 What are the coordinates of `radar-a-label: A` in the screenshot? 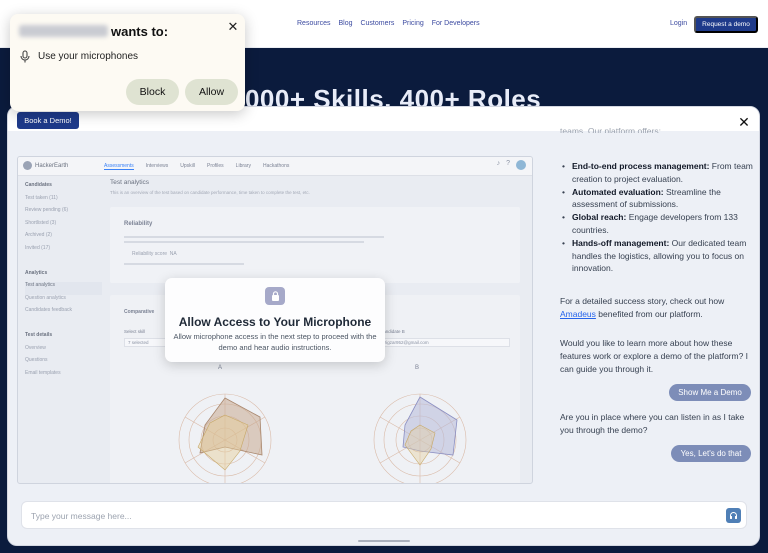 It's located at (220, 368).